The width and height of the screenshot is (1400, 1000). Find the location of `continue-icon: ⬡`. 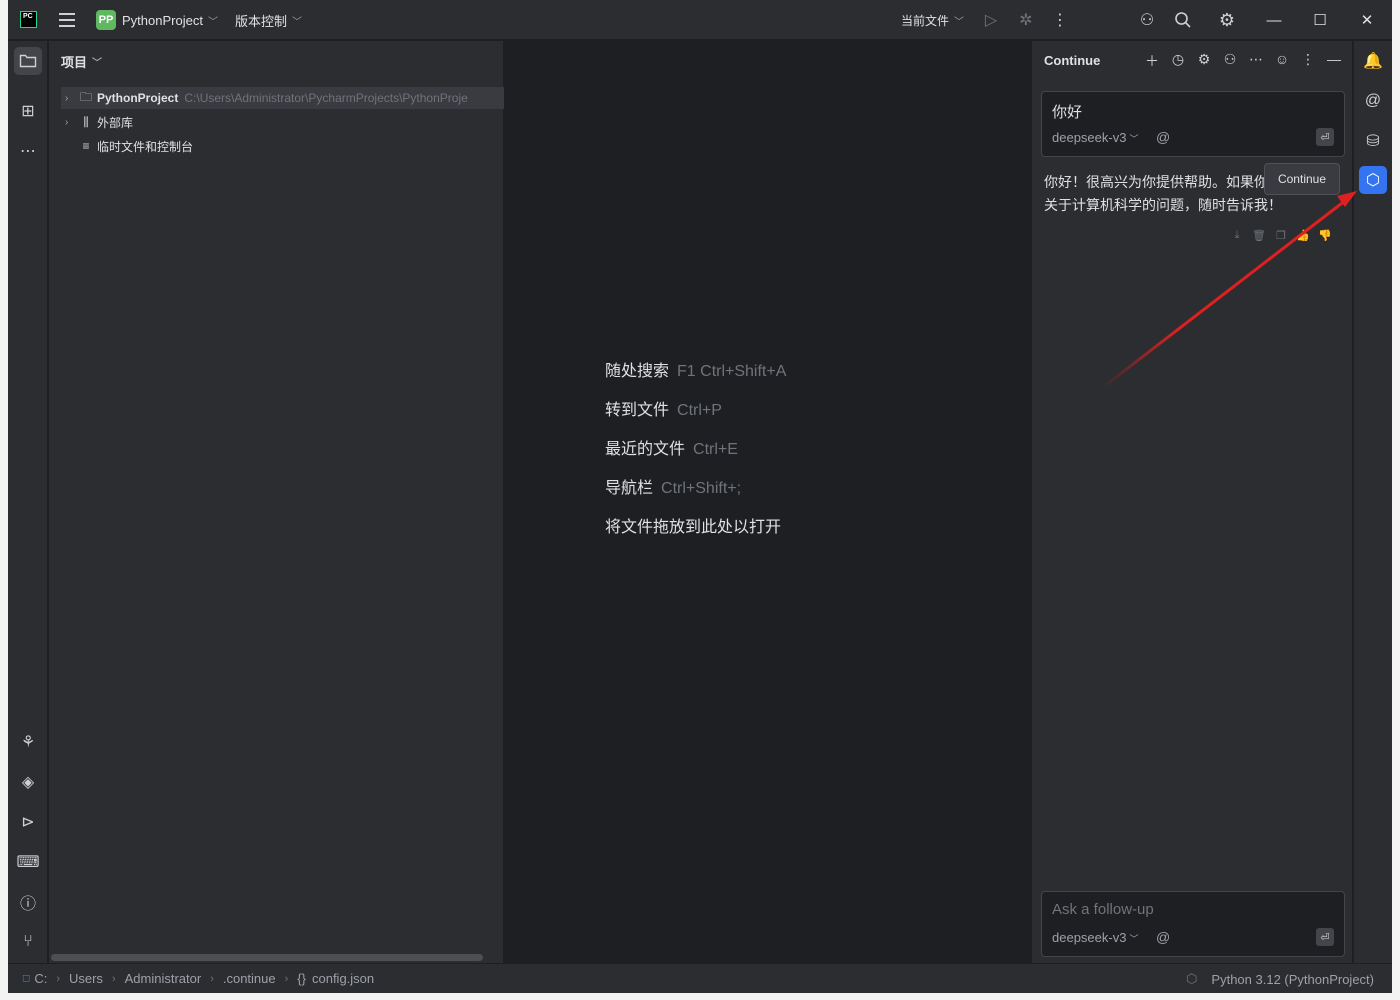

continue-icon: ⬡ is located at coordinates (1373, 180).